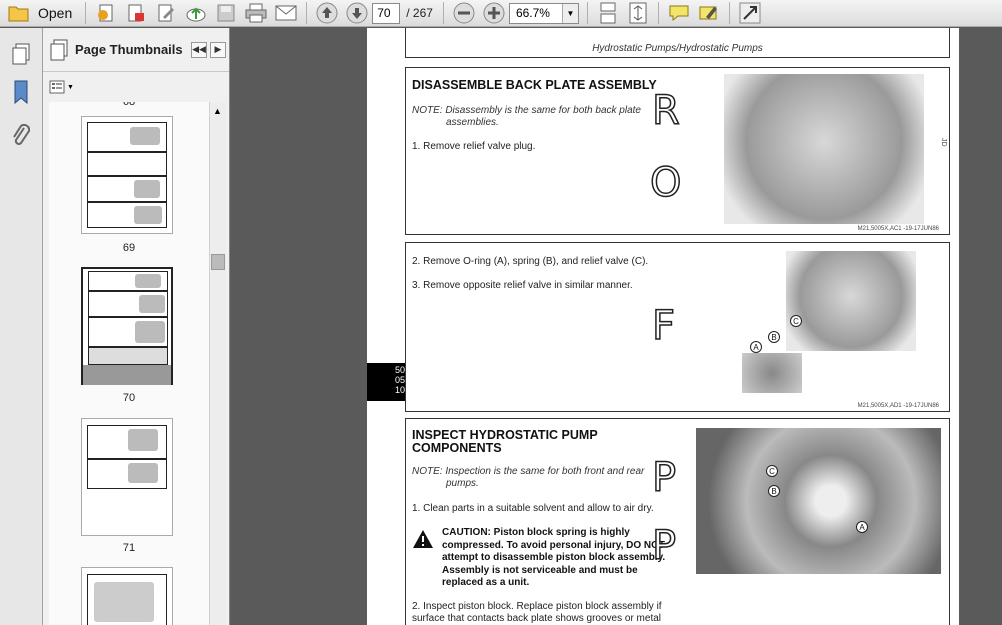 The height and width of the screenshot is (625, 1002). Describe the element at coordinates (57, 87) in the screenshot. I see `options-icon` at that location.